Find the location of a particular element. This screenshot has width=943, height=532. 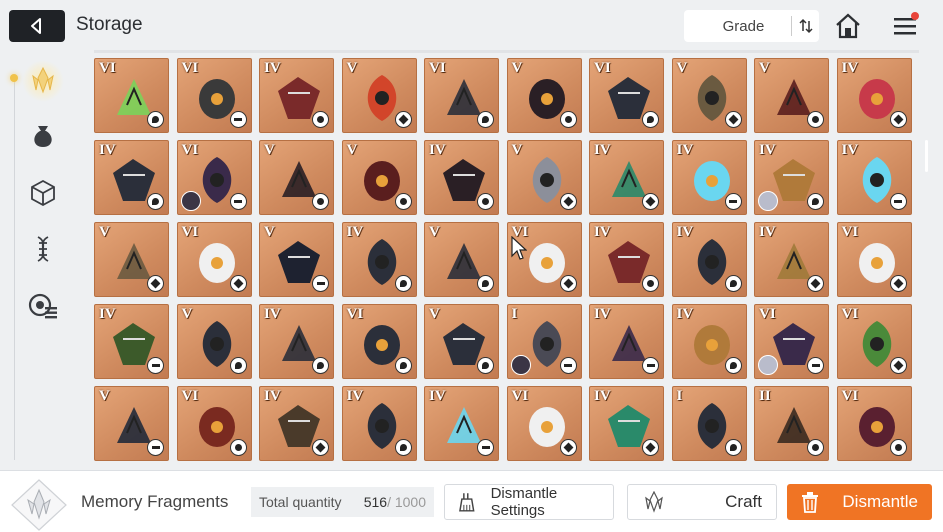

item-card: II is located at coordinates (791, 423).